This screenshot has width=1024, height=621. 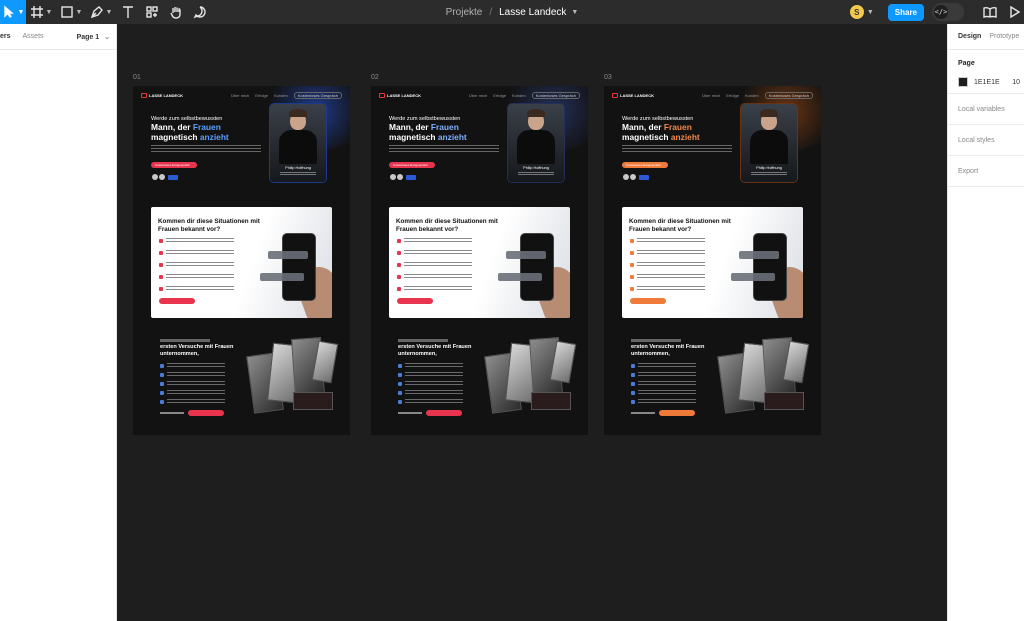 I want to click on chevron-down-icon: ⌄, so click(x=107, y=37).